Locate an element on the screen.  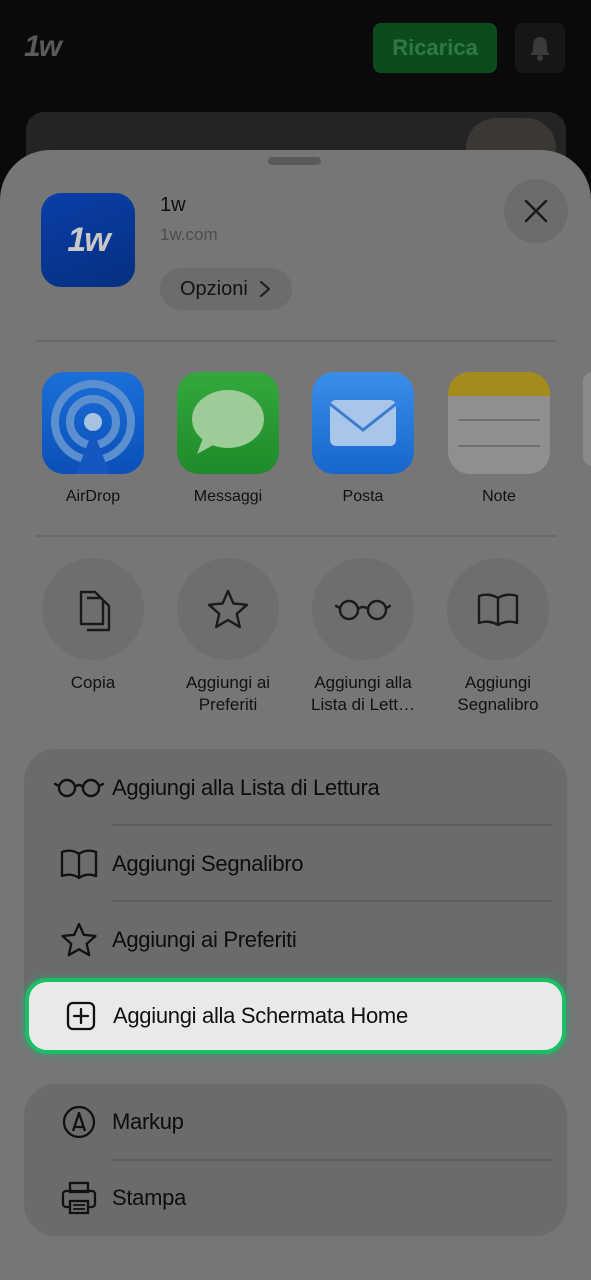
background-logo: 1w is located at coordinates (43, 46).